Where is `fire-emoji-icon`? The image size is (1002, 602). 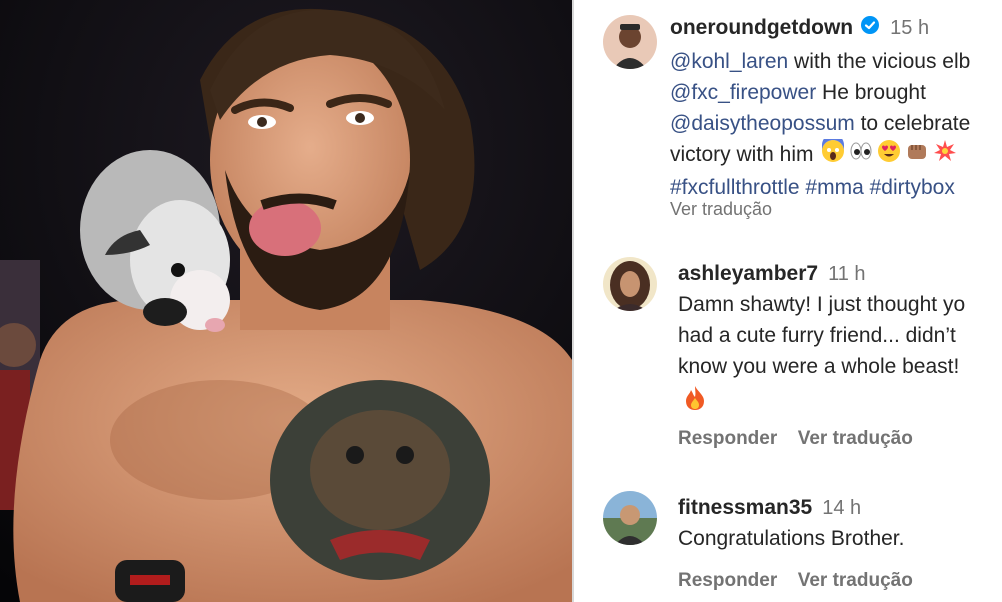 fire-emoji-icon is located at coordinates (824, 397).